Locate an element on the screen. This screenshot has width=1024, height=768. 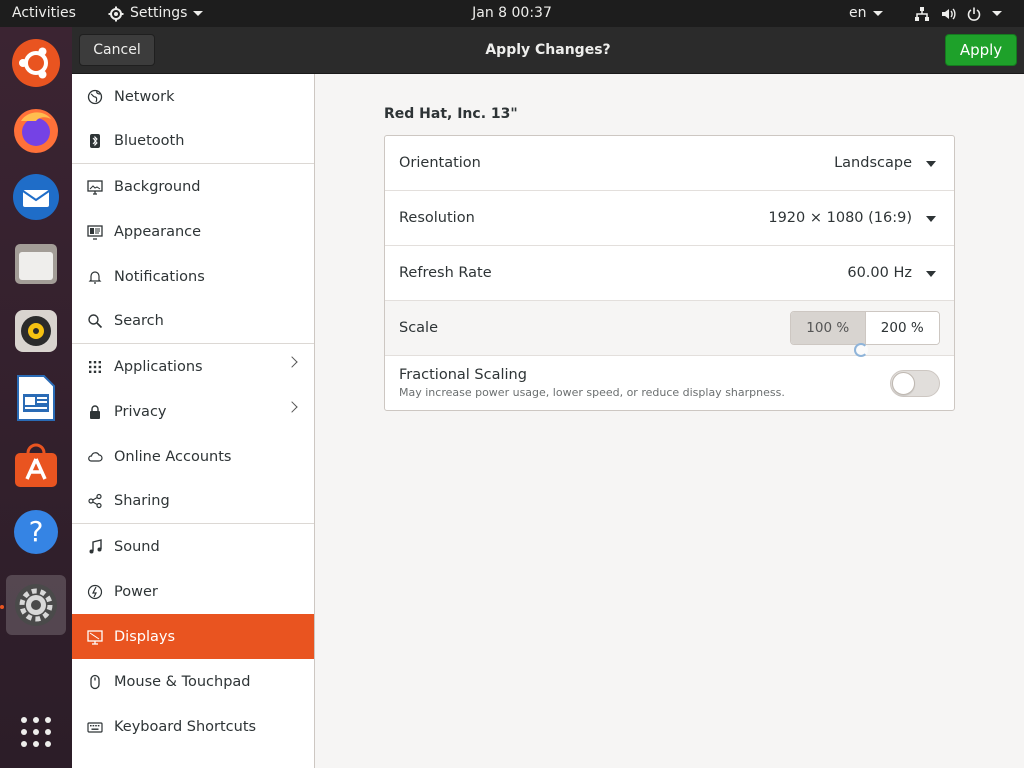
dock-ubuntu is located at coordinates (36, 63).